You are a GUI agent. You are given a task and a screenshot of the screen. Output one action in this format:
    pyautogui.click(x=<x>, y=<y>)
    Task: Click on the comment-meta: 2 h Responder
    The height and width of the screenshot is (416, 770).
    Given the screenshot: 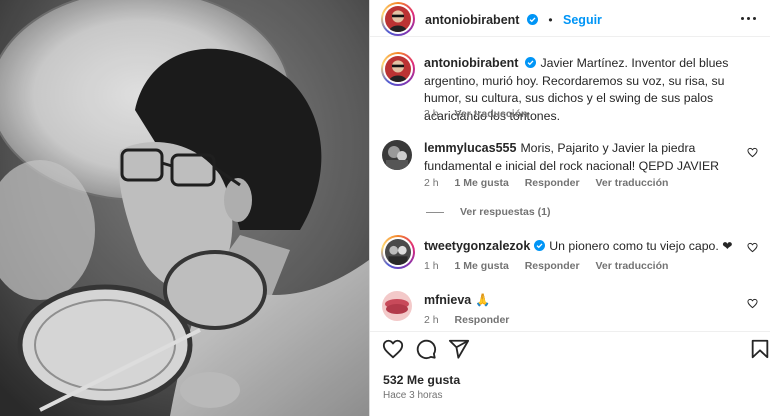 What is the action you would take?
    pyautogui.click(x=473, y=320)
    